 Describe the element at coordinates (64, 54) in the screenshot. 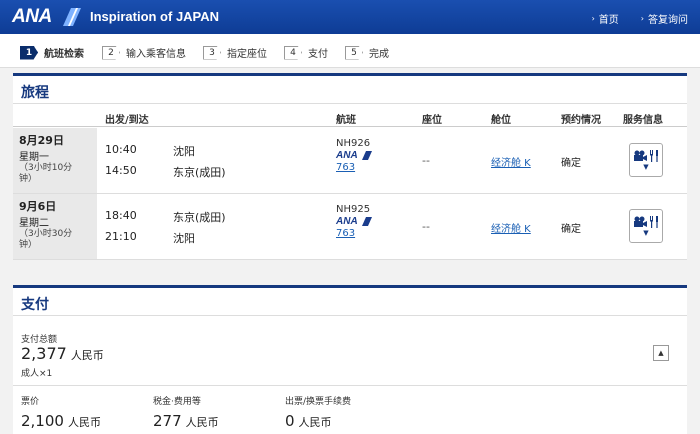

I see `step-label: 航班检索` at that location.